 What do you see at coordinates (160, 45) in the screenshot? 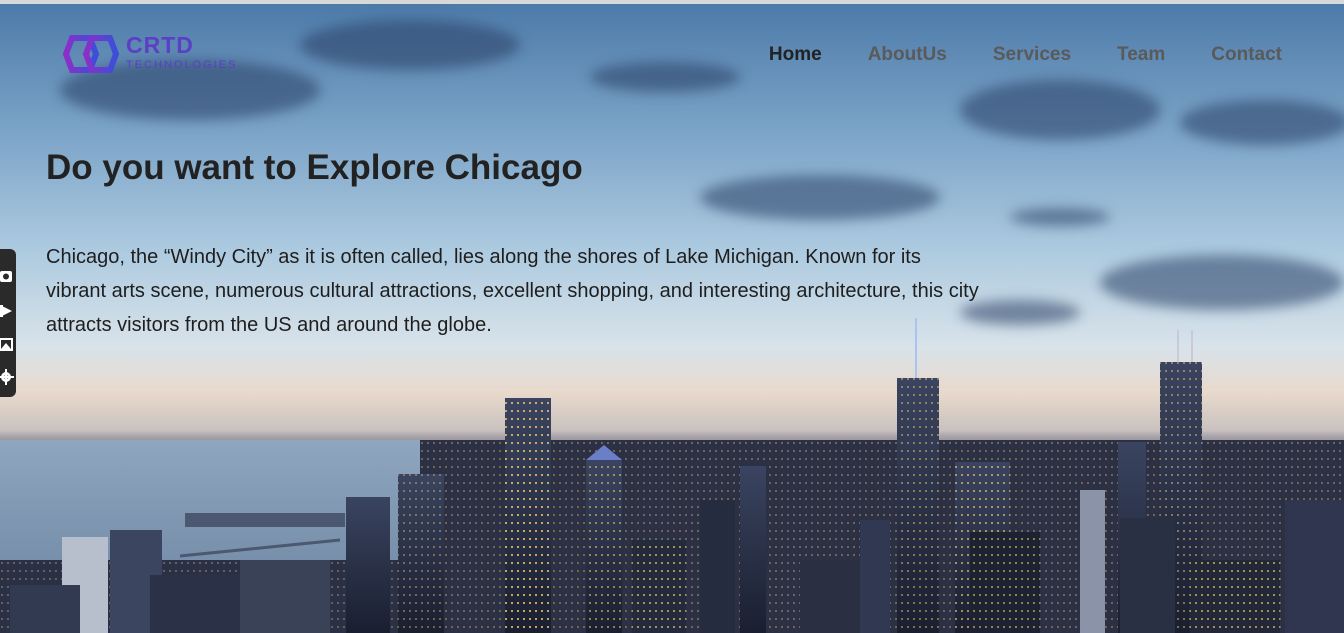
I see `logo-title: CRTD` at bounding box center [160, 45].